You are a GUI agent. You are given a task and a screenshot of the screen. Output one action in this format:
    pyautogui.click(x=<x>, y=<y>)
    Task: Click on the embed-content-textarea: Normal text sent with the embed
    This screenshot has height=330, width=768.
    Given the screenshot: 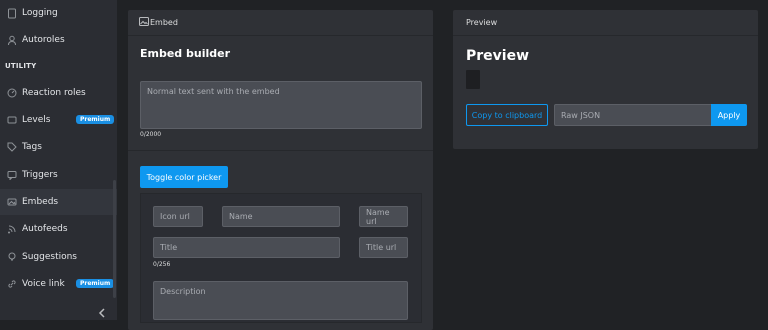 What is the action you would take?
    pyautogui.click(x=281, y=105)
    